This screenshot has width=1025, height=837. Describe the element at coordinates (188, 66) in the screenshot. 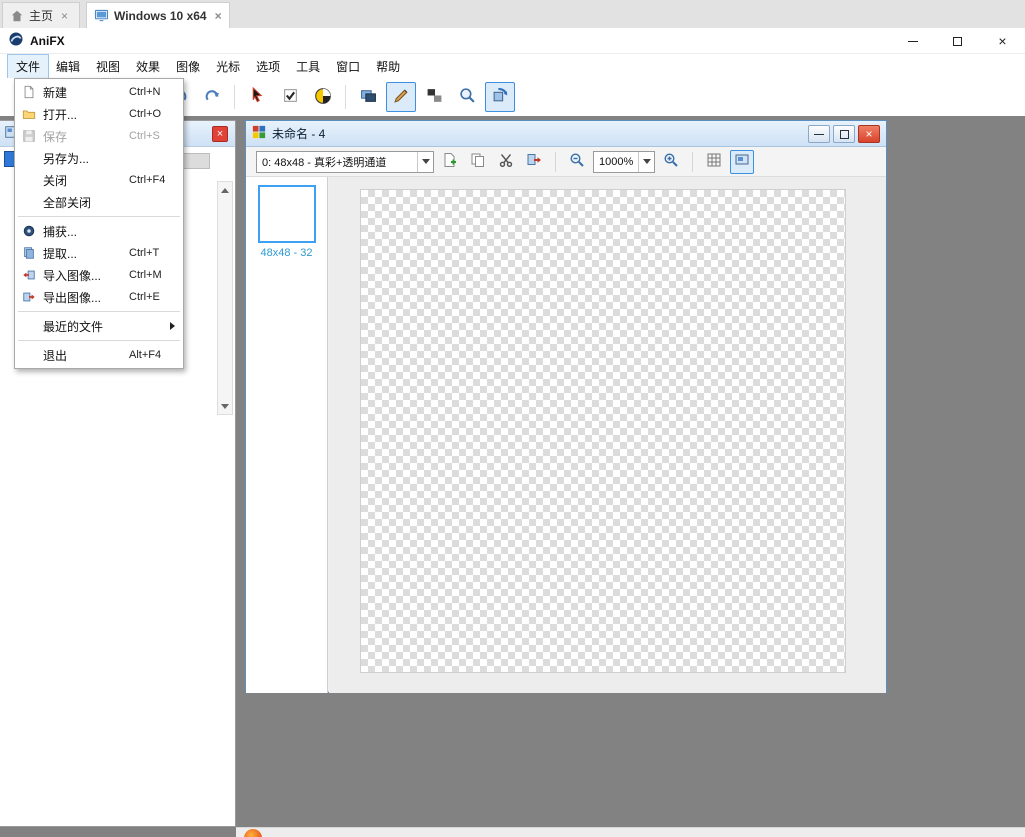

I see `menu-image: 图像` at that location.